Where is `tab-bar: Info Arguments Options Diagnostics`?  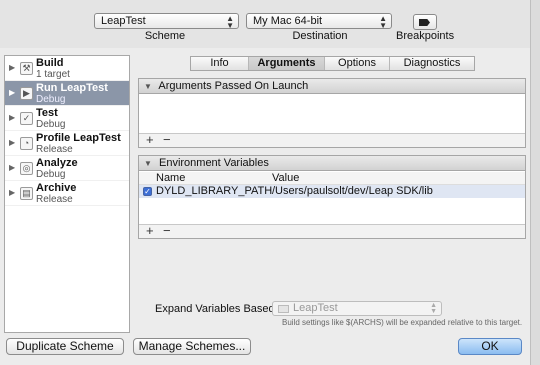 tab-bar: Info Arguments Options Diagnostics is located at coordinates (332, 63).